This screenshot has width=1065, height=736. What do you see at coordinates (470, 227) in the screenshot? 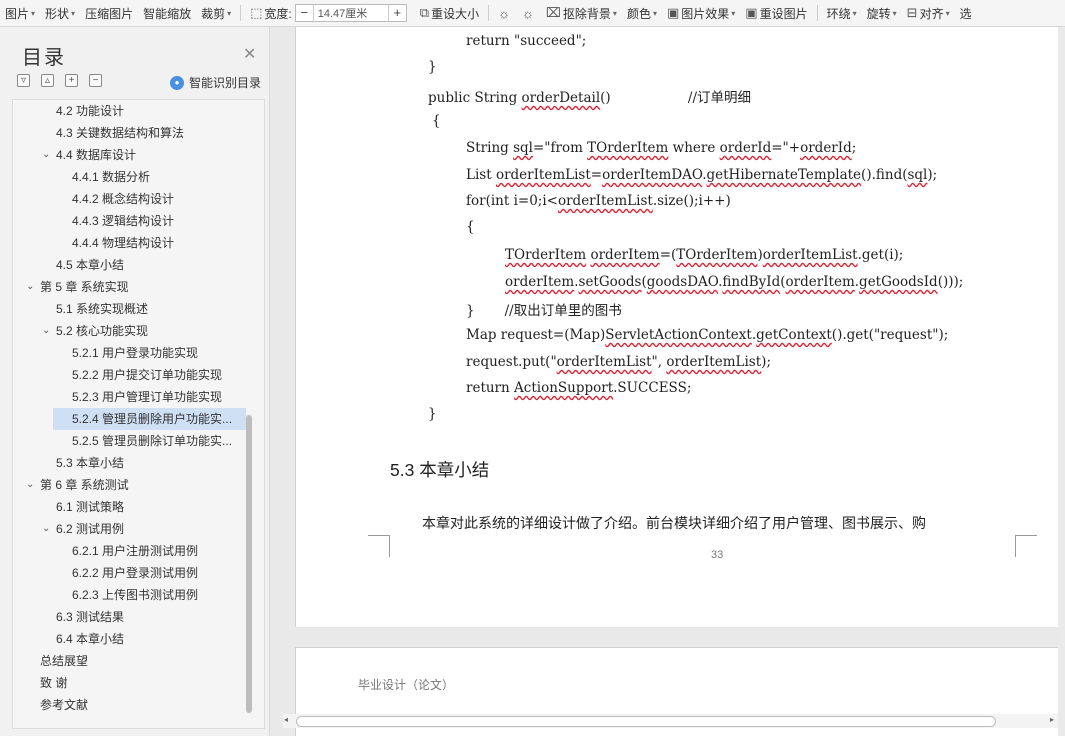
I see `code-token: {` at bounding box center [470, 227].